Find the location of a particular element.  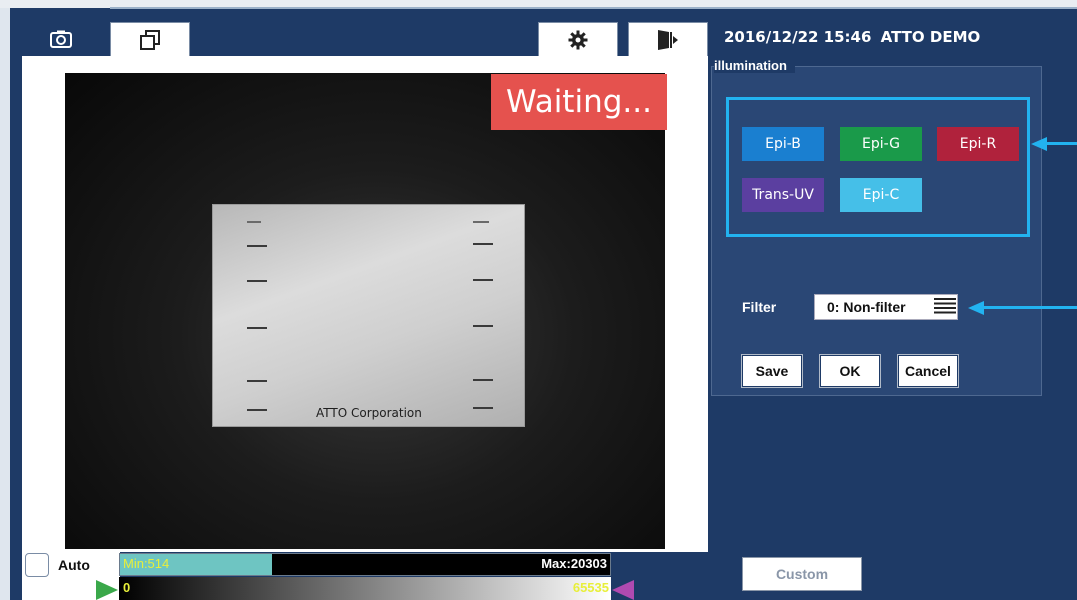

membrane-label: ATTO Corporation is located at coordinates (369, 413).